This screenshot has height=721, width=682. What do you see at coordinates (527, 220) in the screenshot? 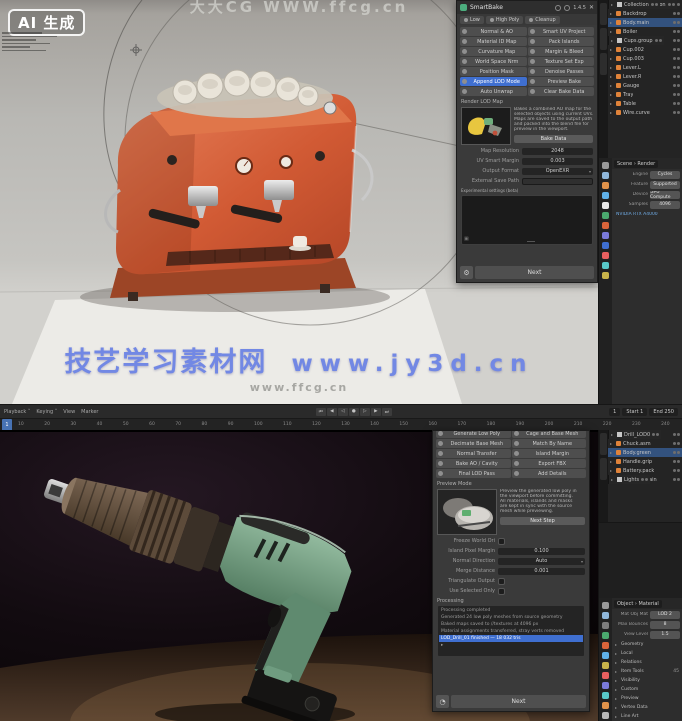
I see `notes-textarea: ▣` at bounding box center [527, 220].